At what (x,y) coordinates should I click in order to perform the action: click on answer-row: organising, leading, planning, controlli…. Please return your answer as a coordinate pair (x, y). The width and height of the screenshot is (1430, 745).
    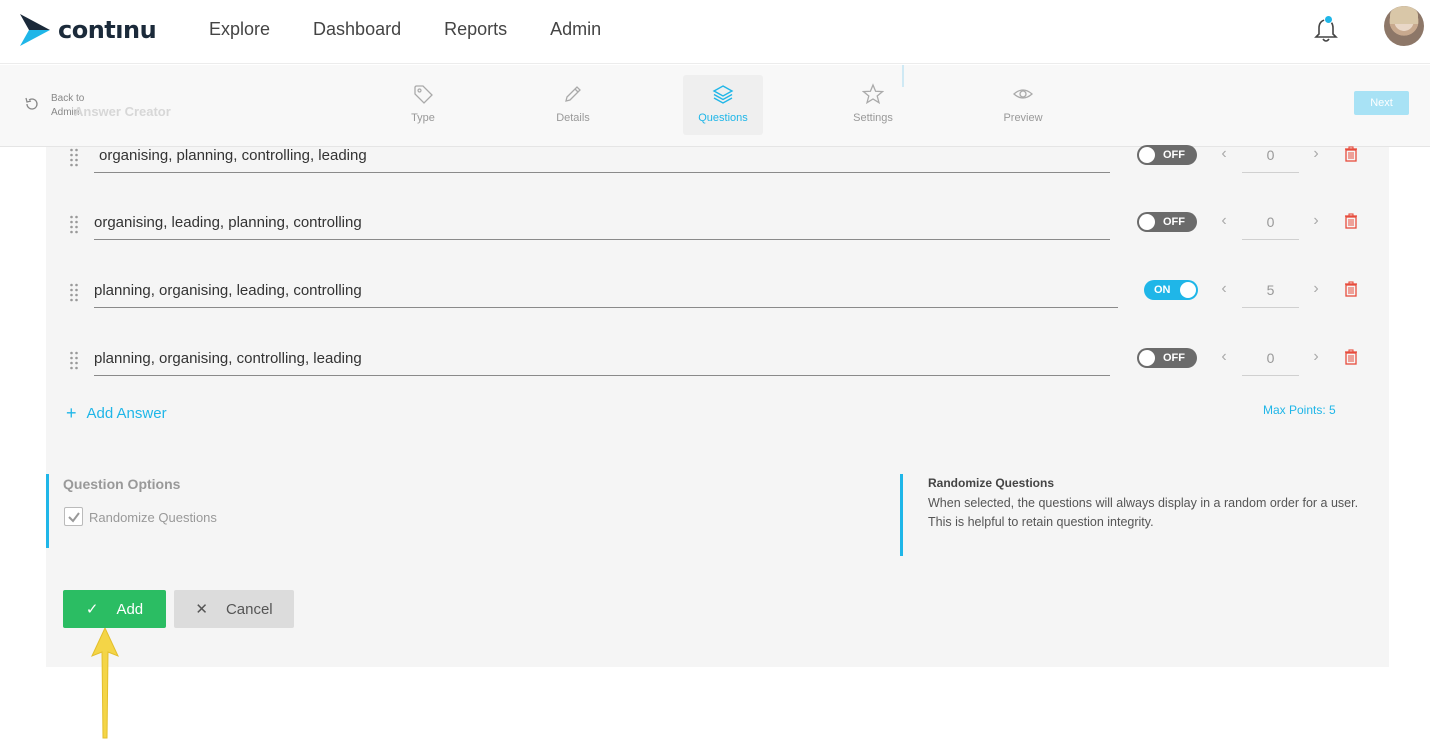
    Looking at the image, I should click on (717, 233).